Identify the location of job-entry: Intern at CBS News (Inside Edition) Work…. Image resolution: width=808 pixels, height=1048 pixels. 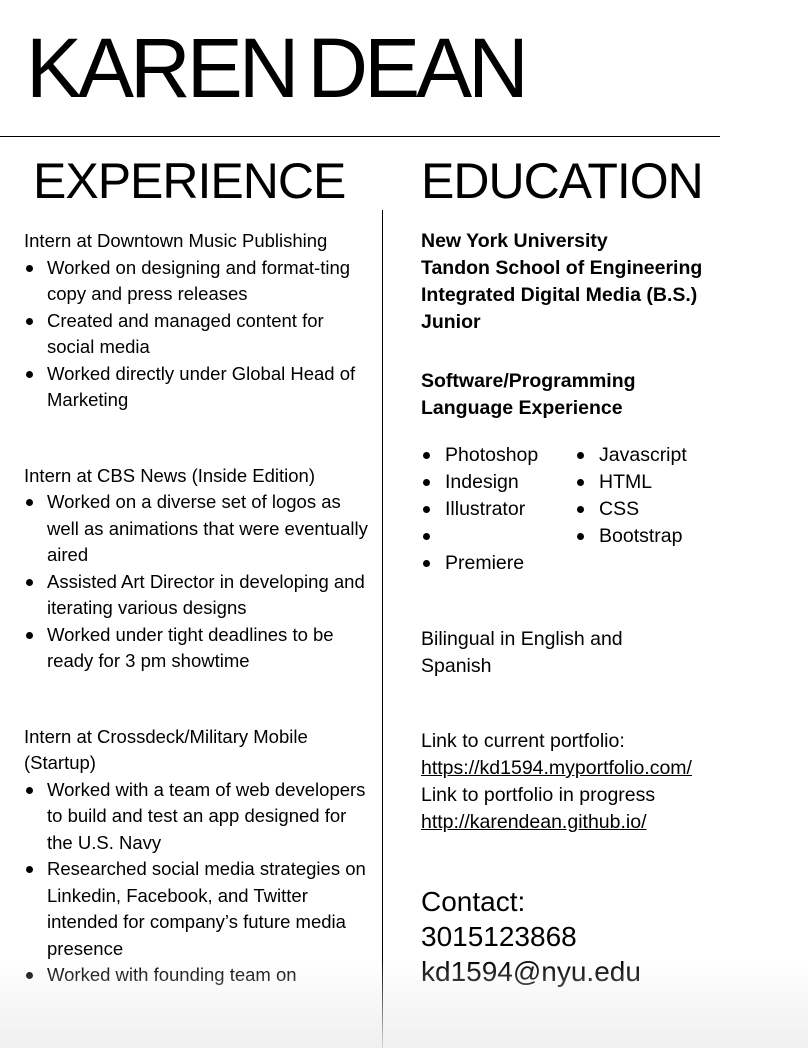
(199, 569).